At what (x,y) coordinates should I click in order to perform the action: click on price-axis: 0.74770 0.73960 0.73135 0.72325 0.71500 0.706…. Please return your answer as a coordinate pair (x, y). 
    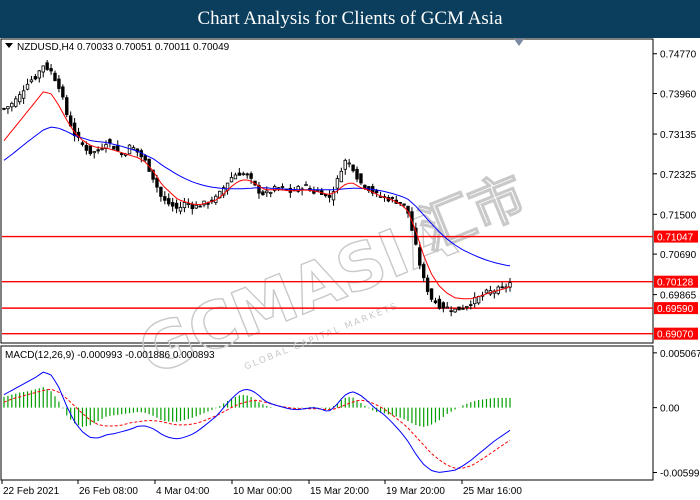
    Looking at the image, I should click on (675, 176).